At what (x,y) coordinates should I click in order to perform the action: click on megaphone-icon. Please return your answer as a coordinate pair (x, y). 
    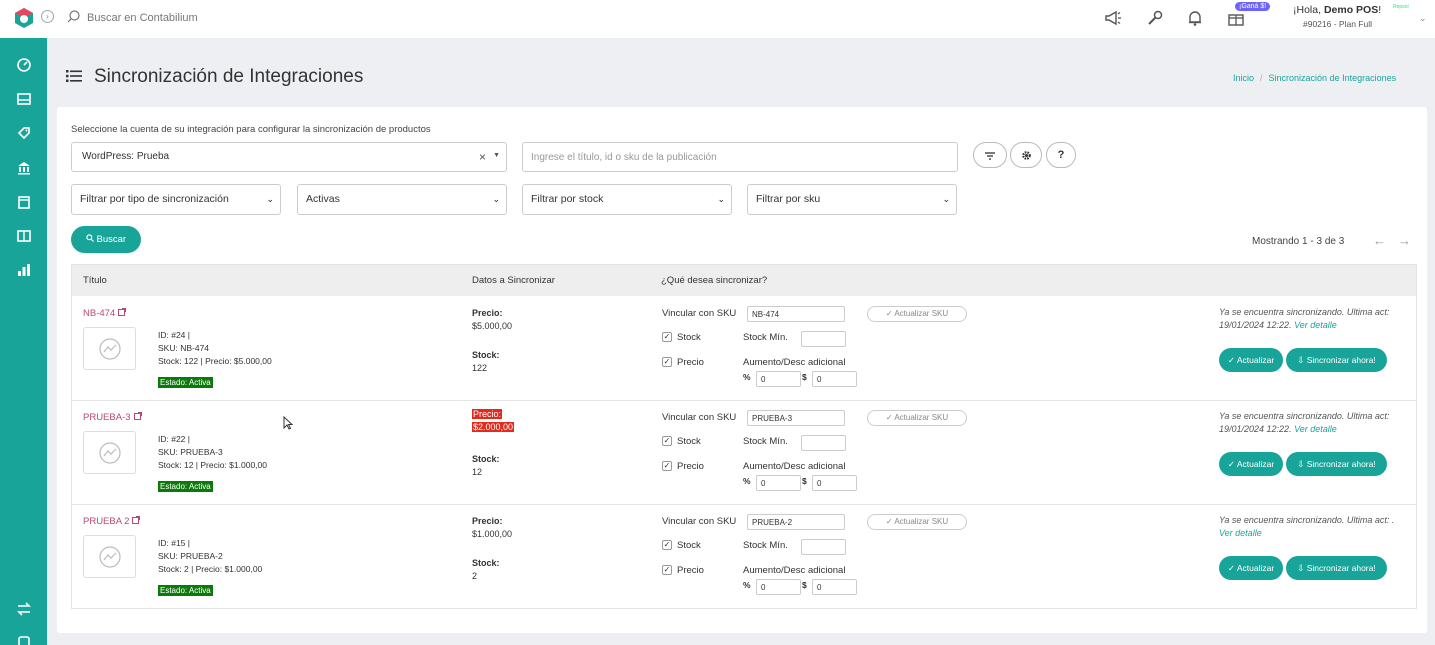
    Looking at the image, I should click on (1113, 18).